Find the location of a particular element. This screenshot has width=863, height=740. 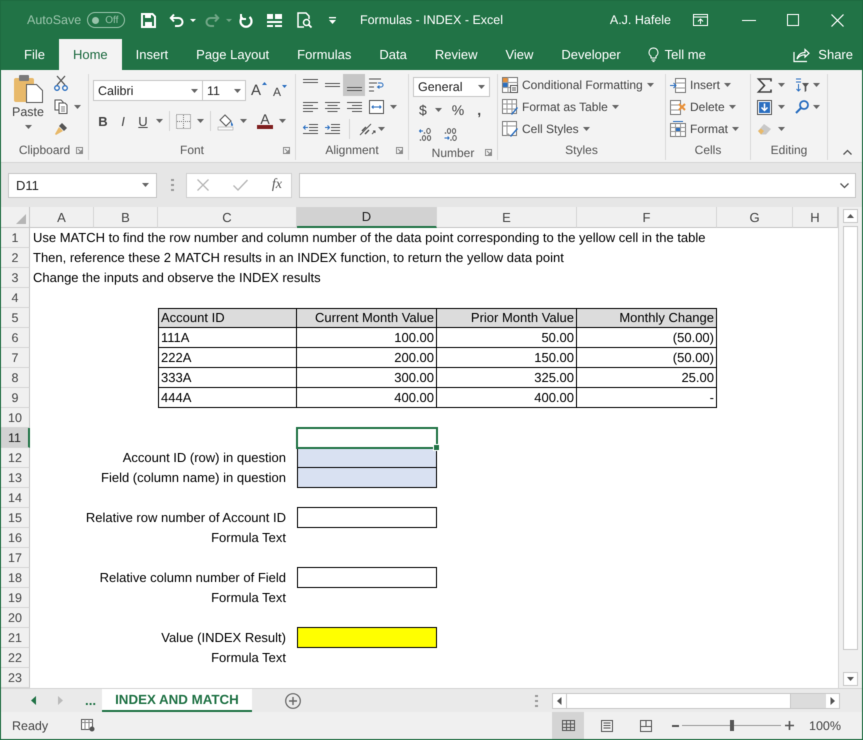

decrease-decimal-icon is located at coordinates (450, 134).